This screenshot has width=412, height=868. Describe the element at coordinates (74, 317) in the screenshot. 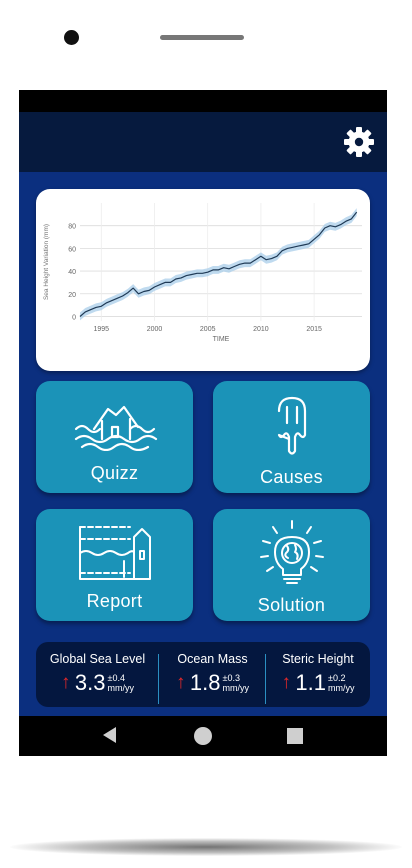

I see `y-tick-label: 0` at that location.